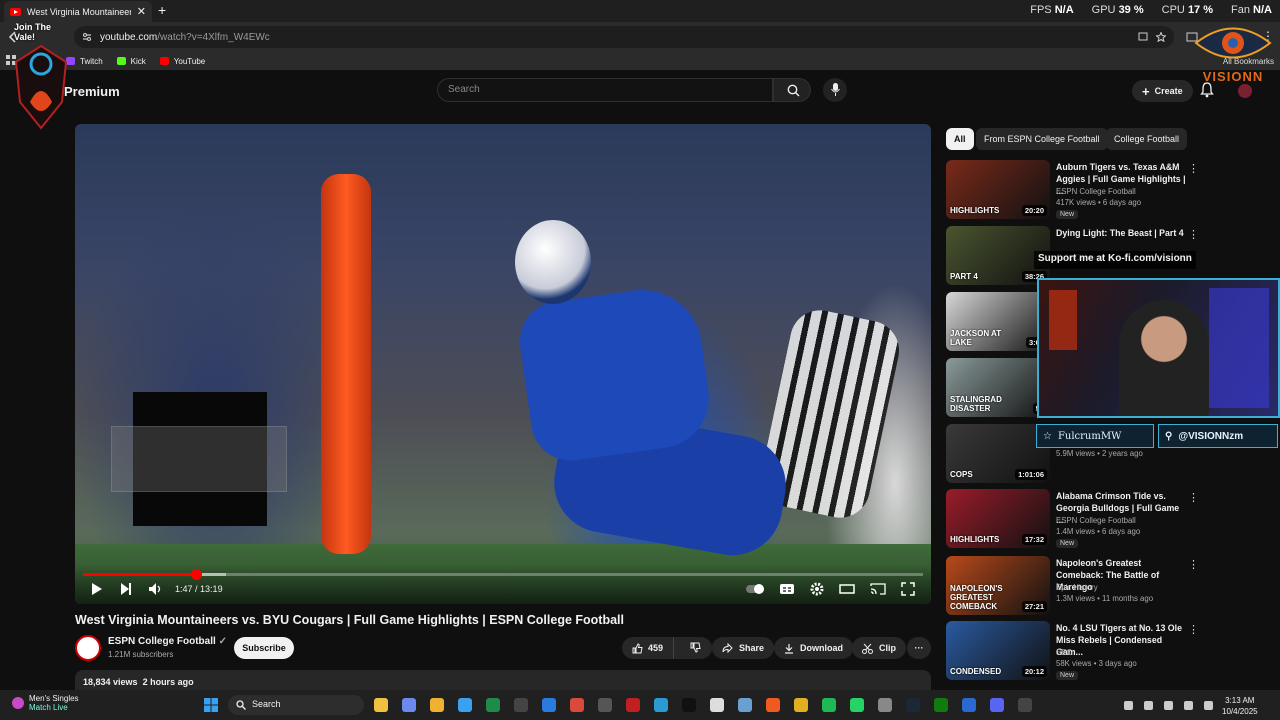 This screenshot has width=1280, height=720. I want to click on next-video-icon, so click(126, 589).